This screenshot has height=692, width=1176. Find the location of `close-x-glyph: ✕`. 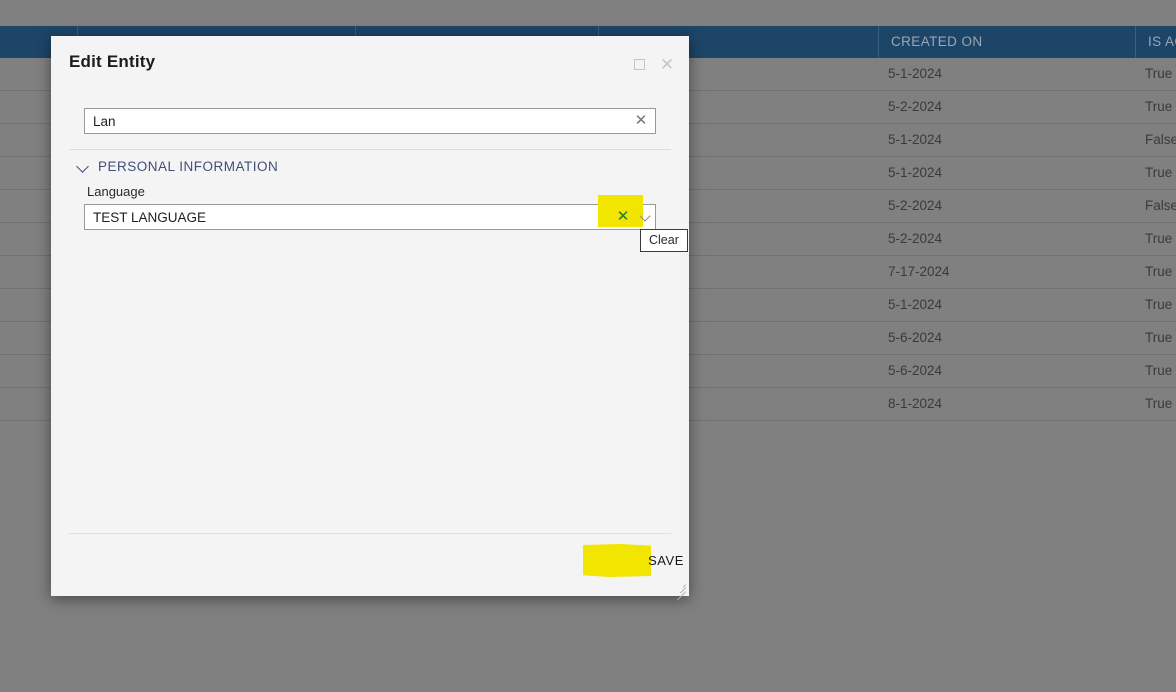

close-x-glyph: ✕ is located at coordinates (667, 64).